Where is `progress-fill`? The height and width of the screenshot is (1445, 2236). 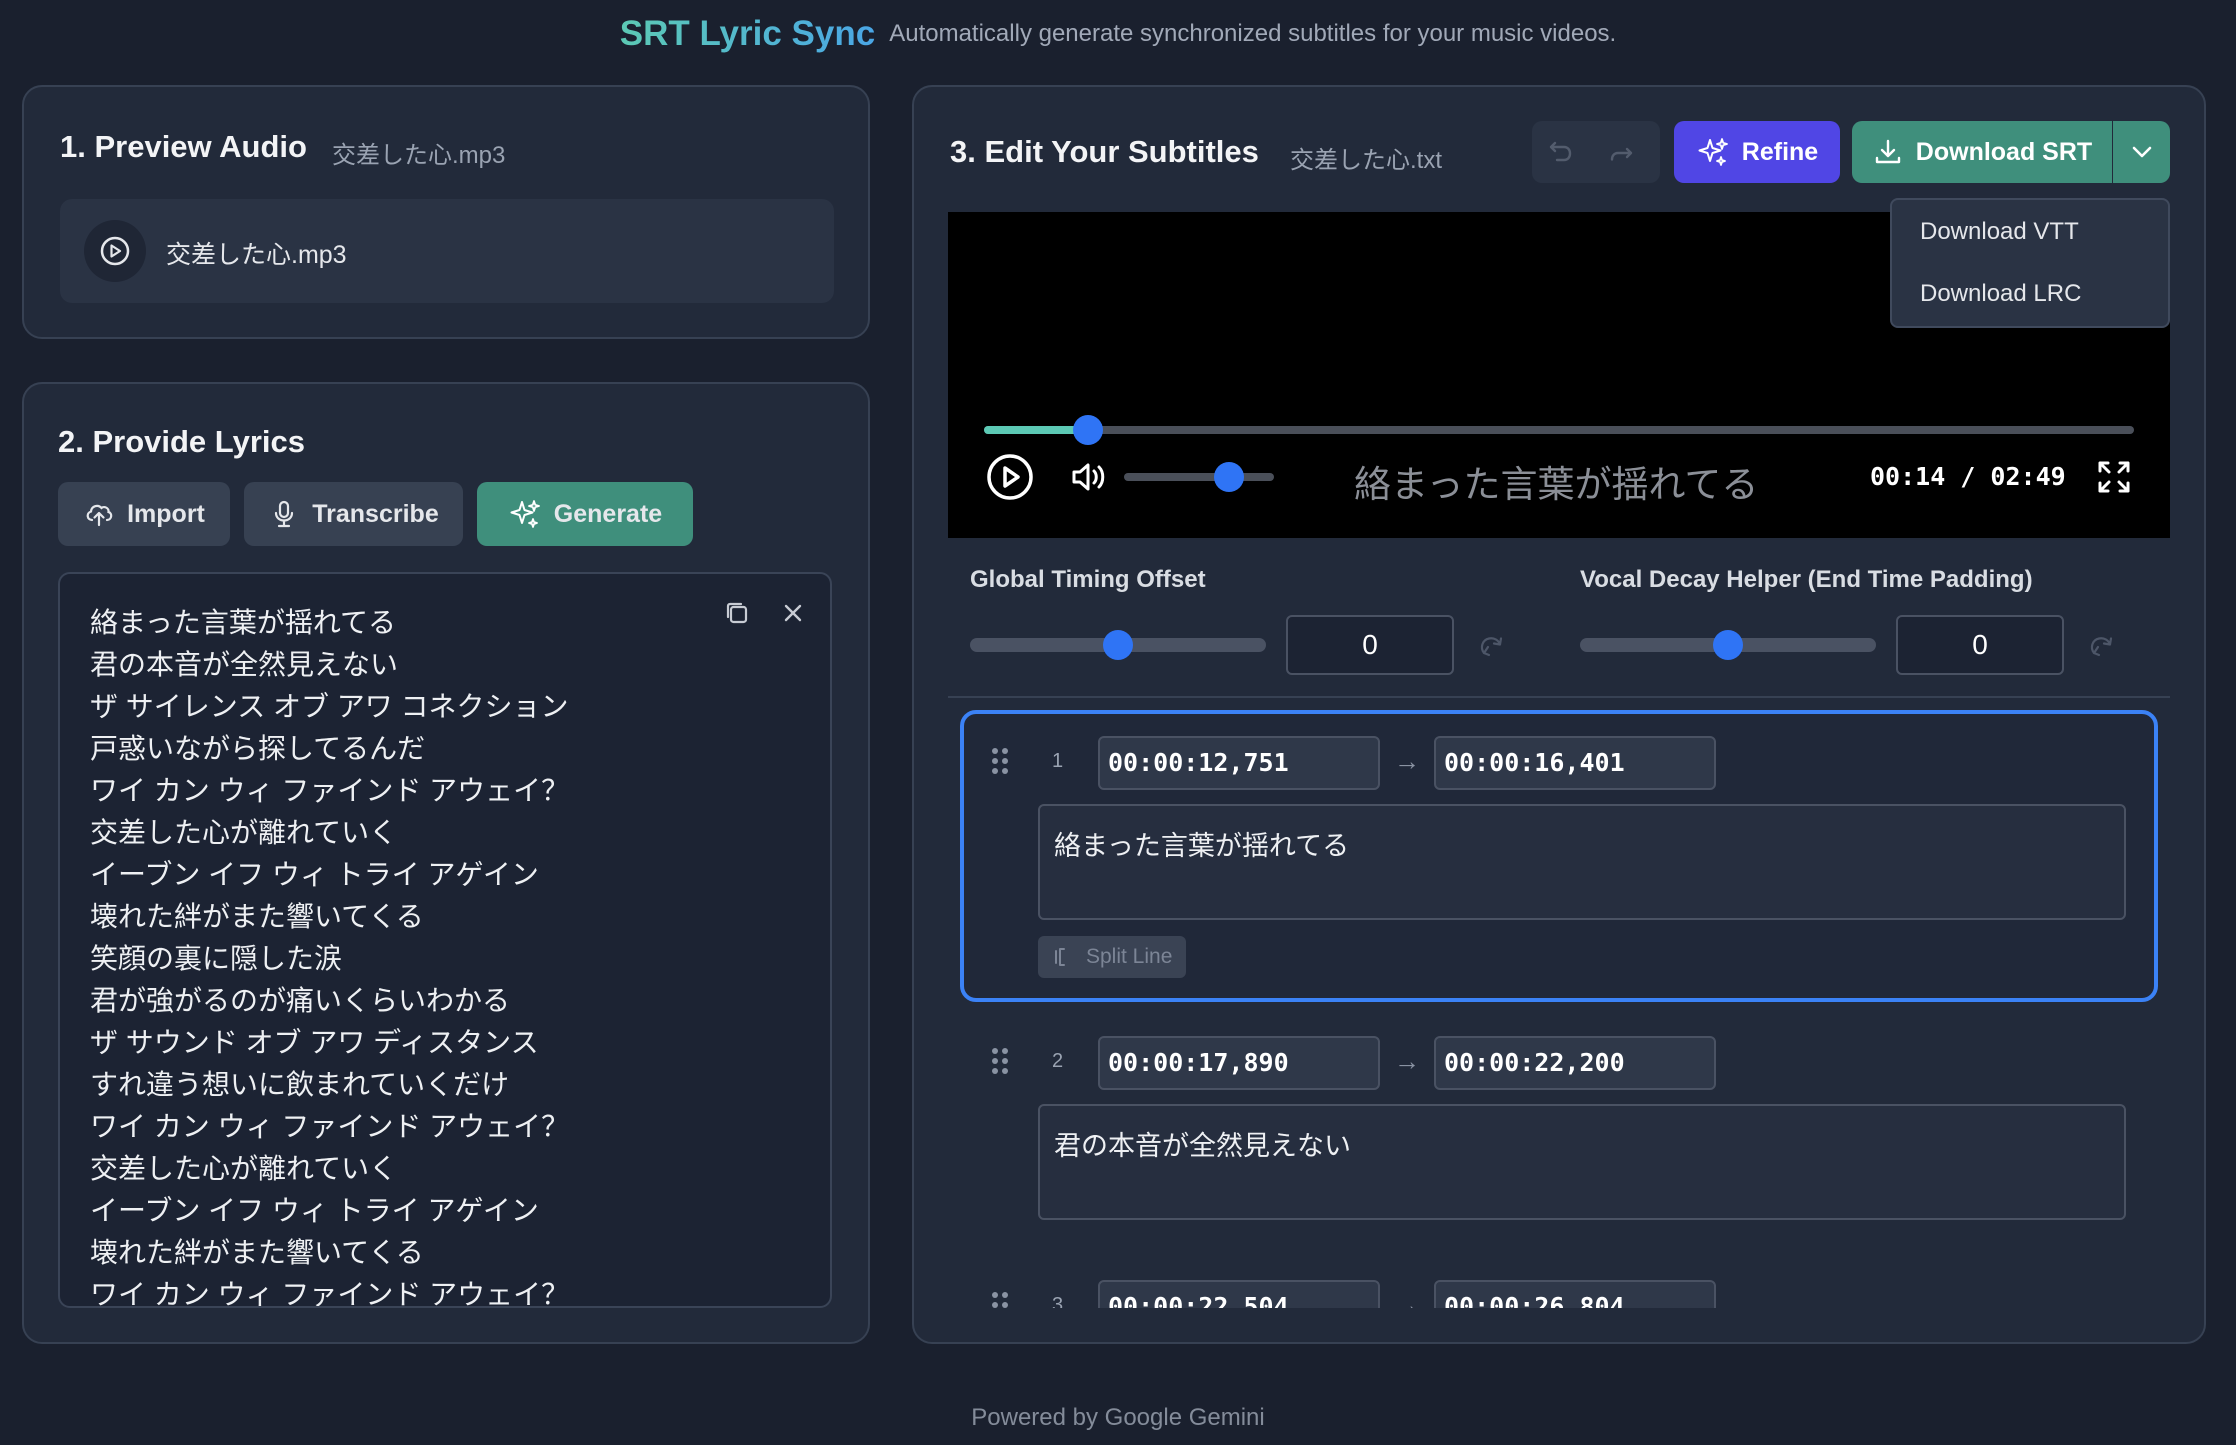 progress-fill is located at coordinates (1036, 430).